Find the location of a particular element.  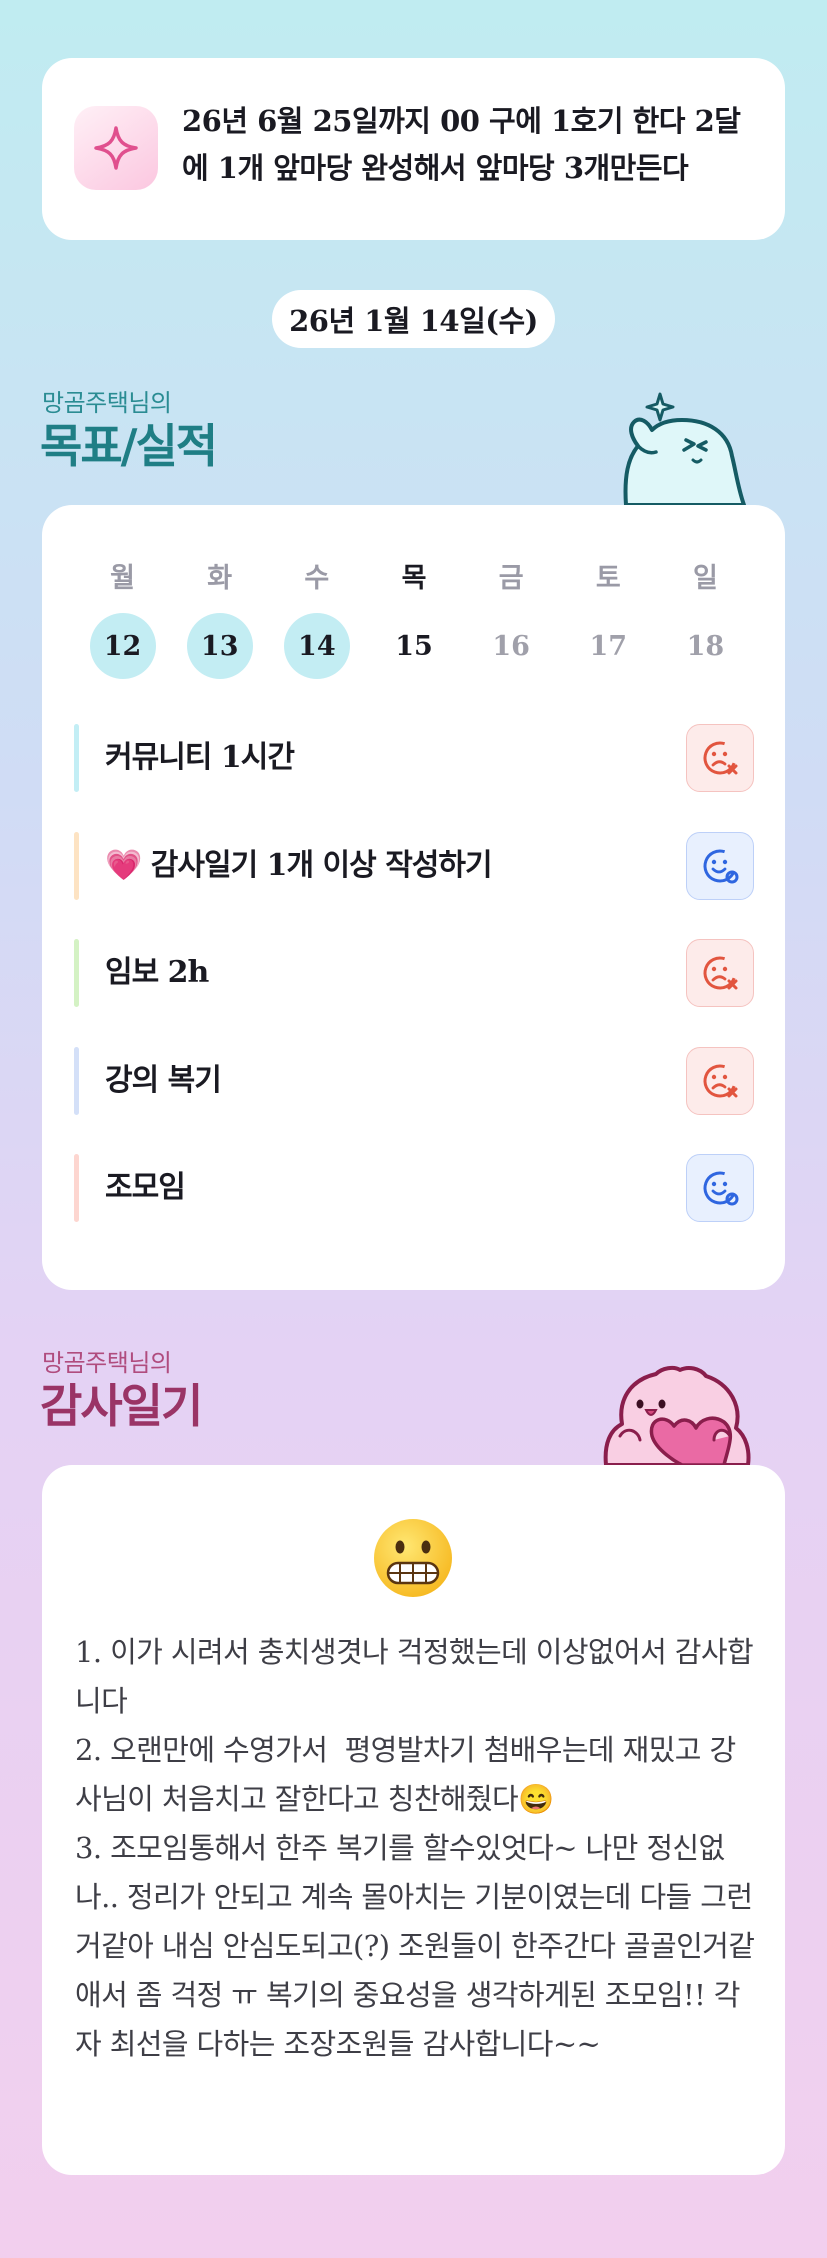

task-row: 강의 복기 is located at coordinates (414, 1081).